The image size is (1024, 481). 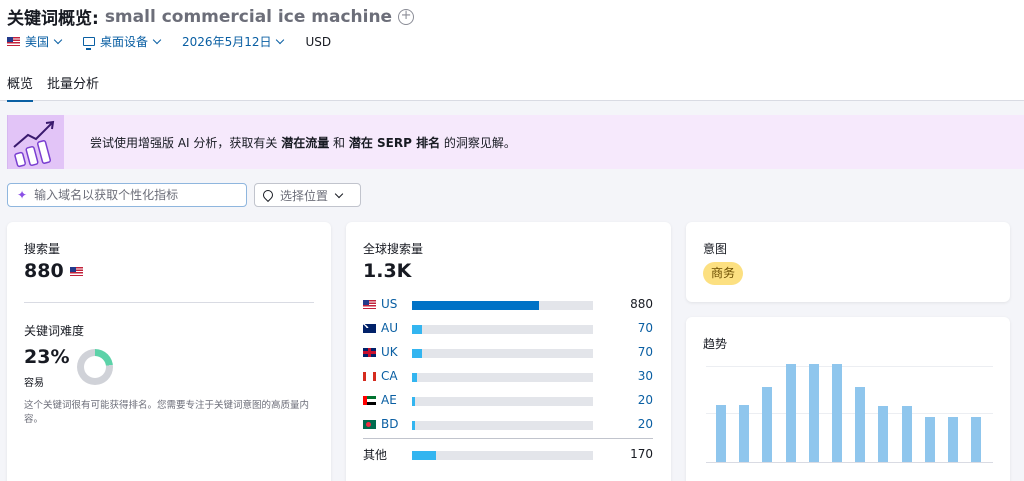 I want to click on device-filter: 桌面设备, so click(x=122, y=41).